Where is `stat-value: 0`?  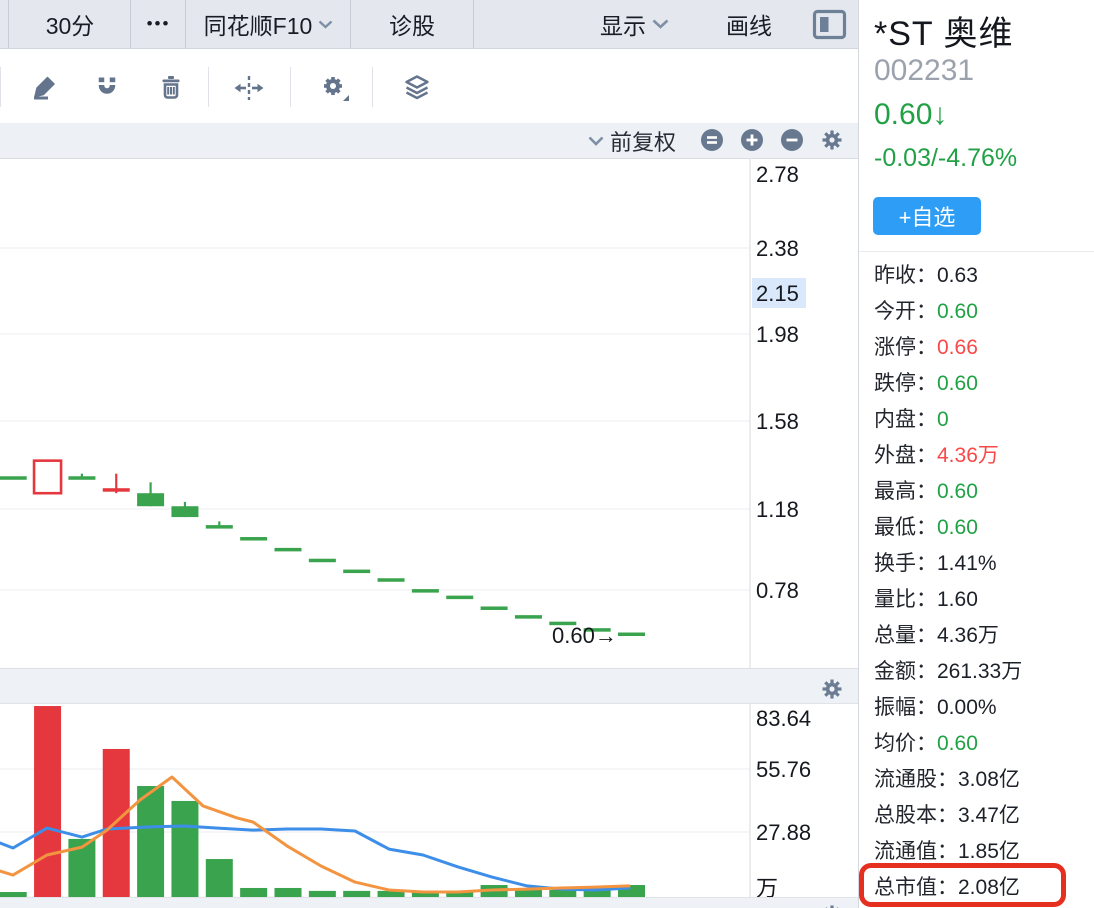
stat-value: 0 is located at coordinates (943, 419).